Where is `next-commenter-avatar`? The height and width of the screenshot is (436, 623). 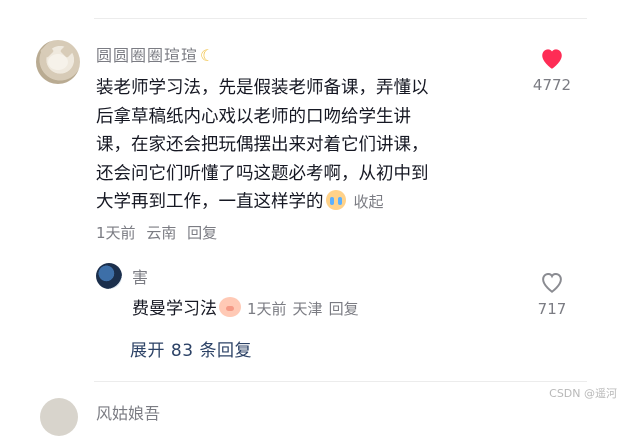
next-commenter-avatar is located at coordinates (59, 417).